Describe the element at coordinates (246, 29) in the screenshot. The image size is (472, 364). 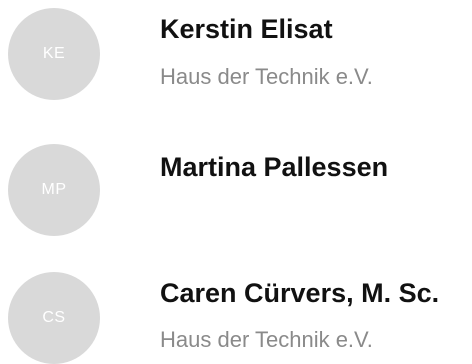
I see `contact-name: Kerstin Elisat` at that location.